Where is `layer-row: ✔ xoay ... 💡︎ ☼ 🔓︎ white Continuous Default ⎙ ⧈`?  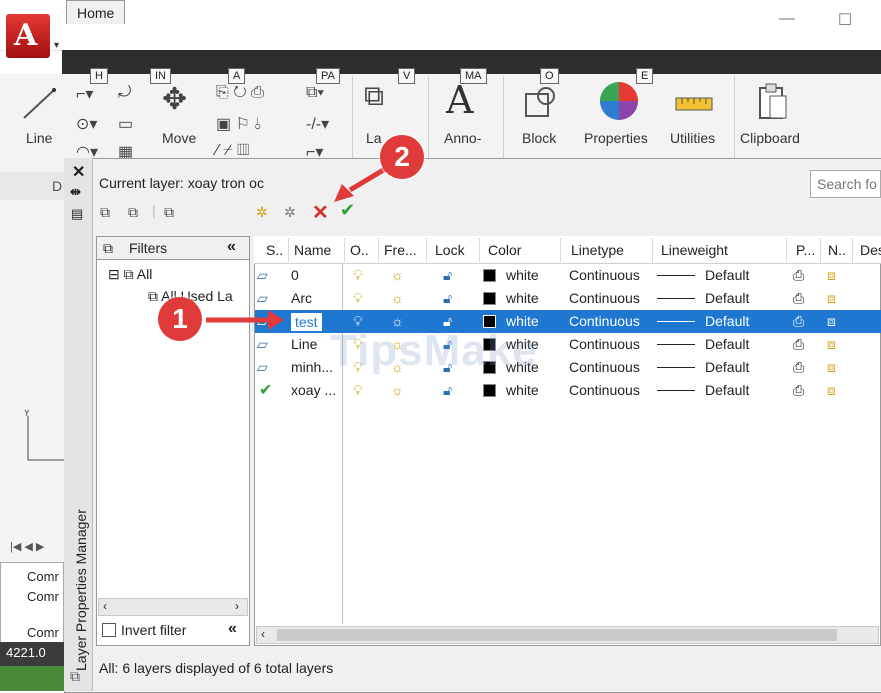 layer-row: ✔ xoay ... 💡︎ ☼ 🔓︎ white Continuous Default ⎙ ⧈ is located at coordinates (568, 390).